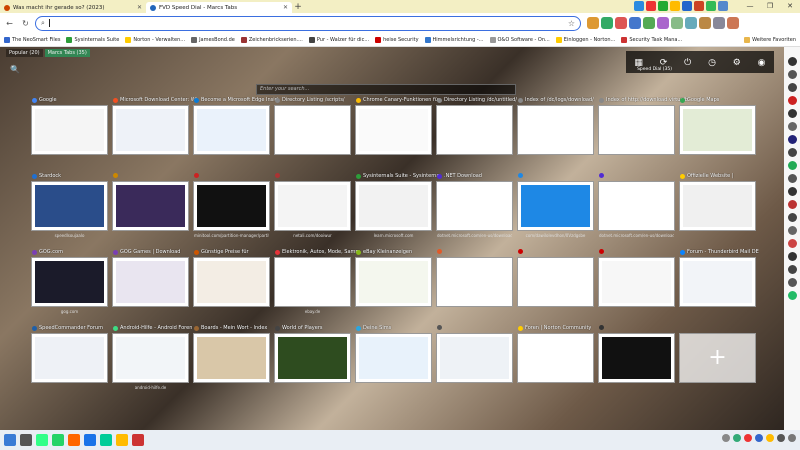 The image size is (800, 450). Describe the element at coordinates (397, 126) in the screenshot. I see `speed-dial-tile: Chrome Canary-Funktionen für` at that location.